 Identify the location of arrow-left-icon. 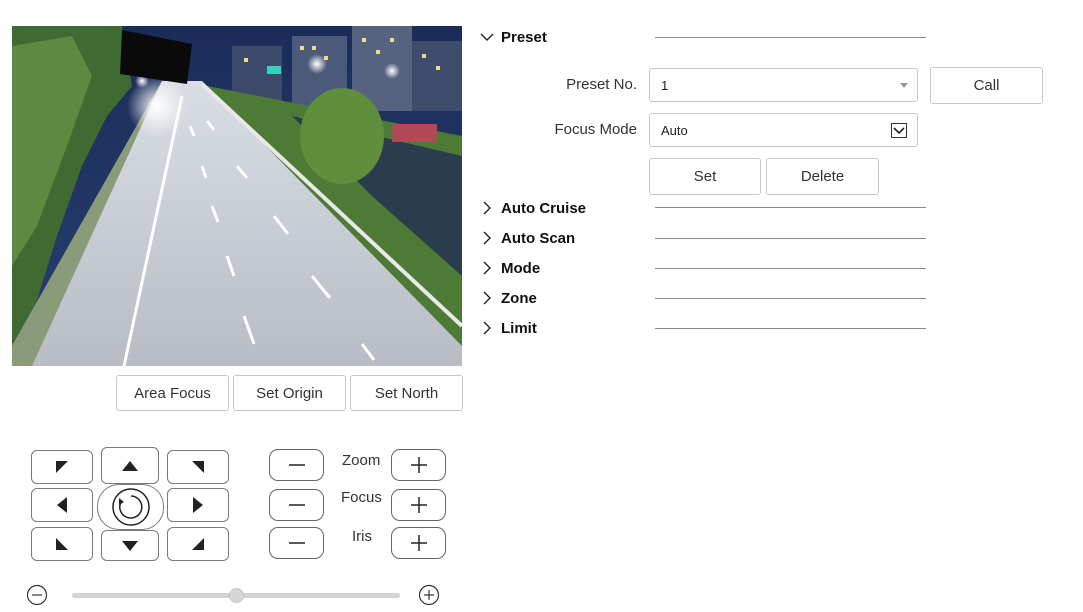
(62, 505).